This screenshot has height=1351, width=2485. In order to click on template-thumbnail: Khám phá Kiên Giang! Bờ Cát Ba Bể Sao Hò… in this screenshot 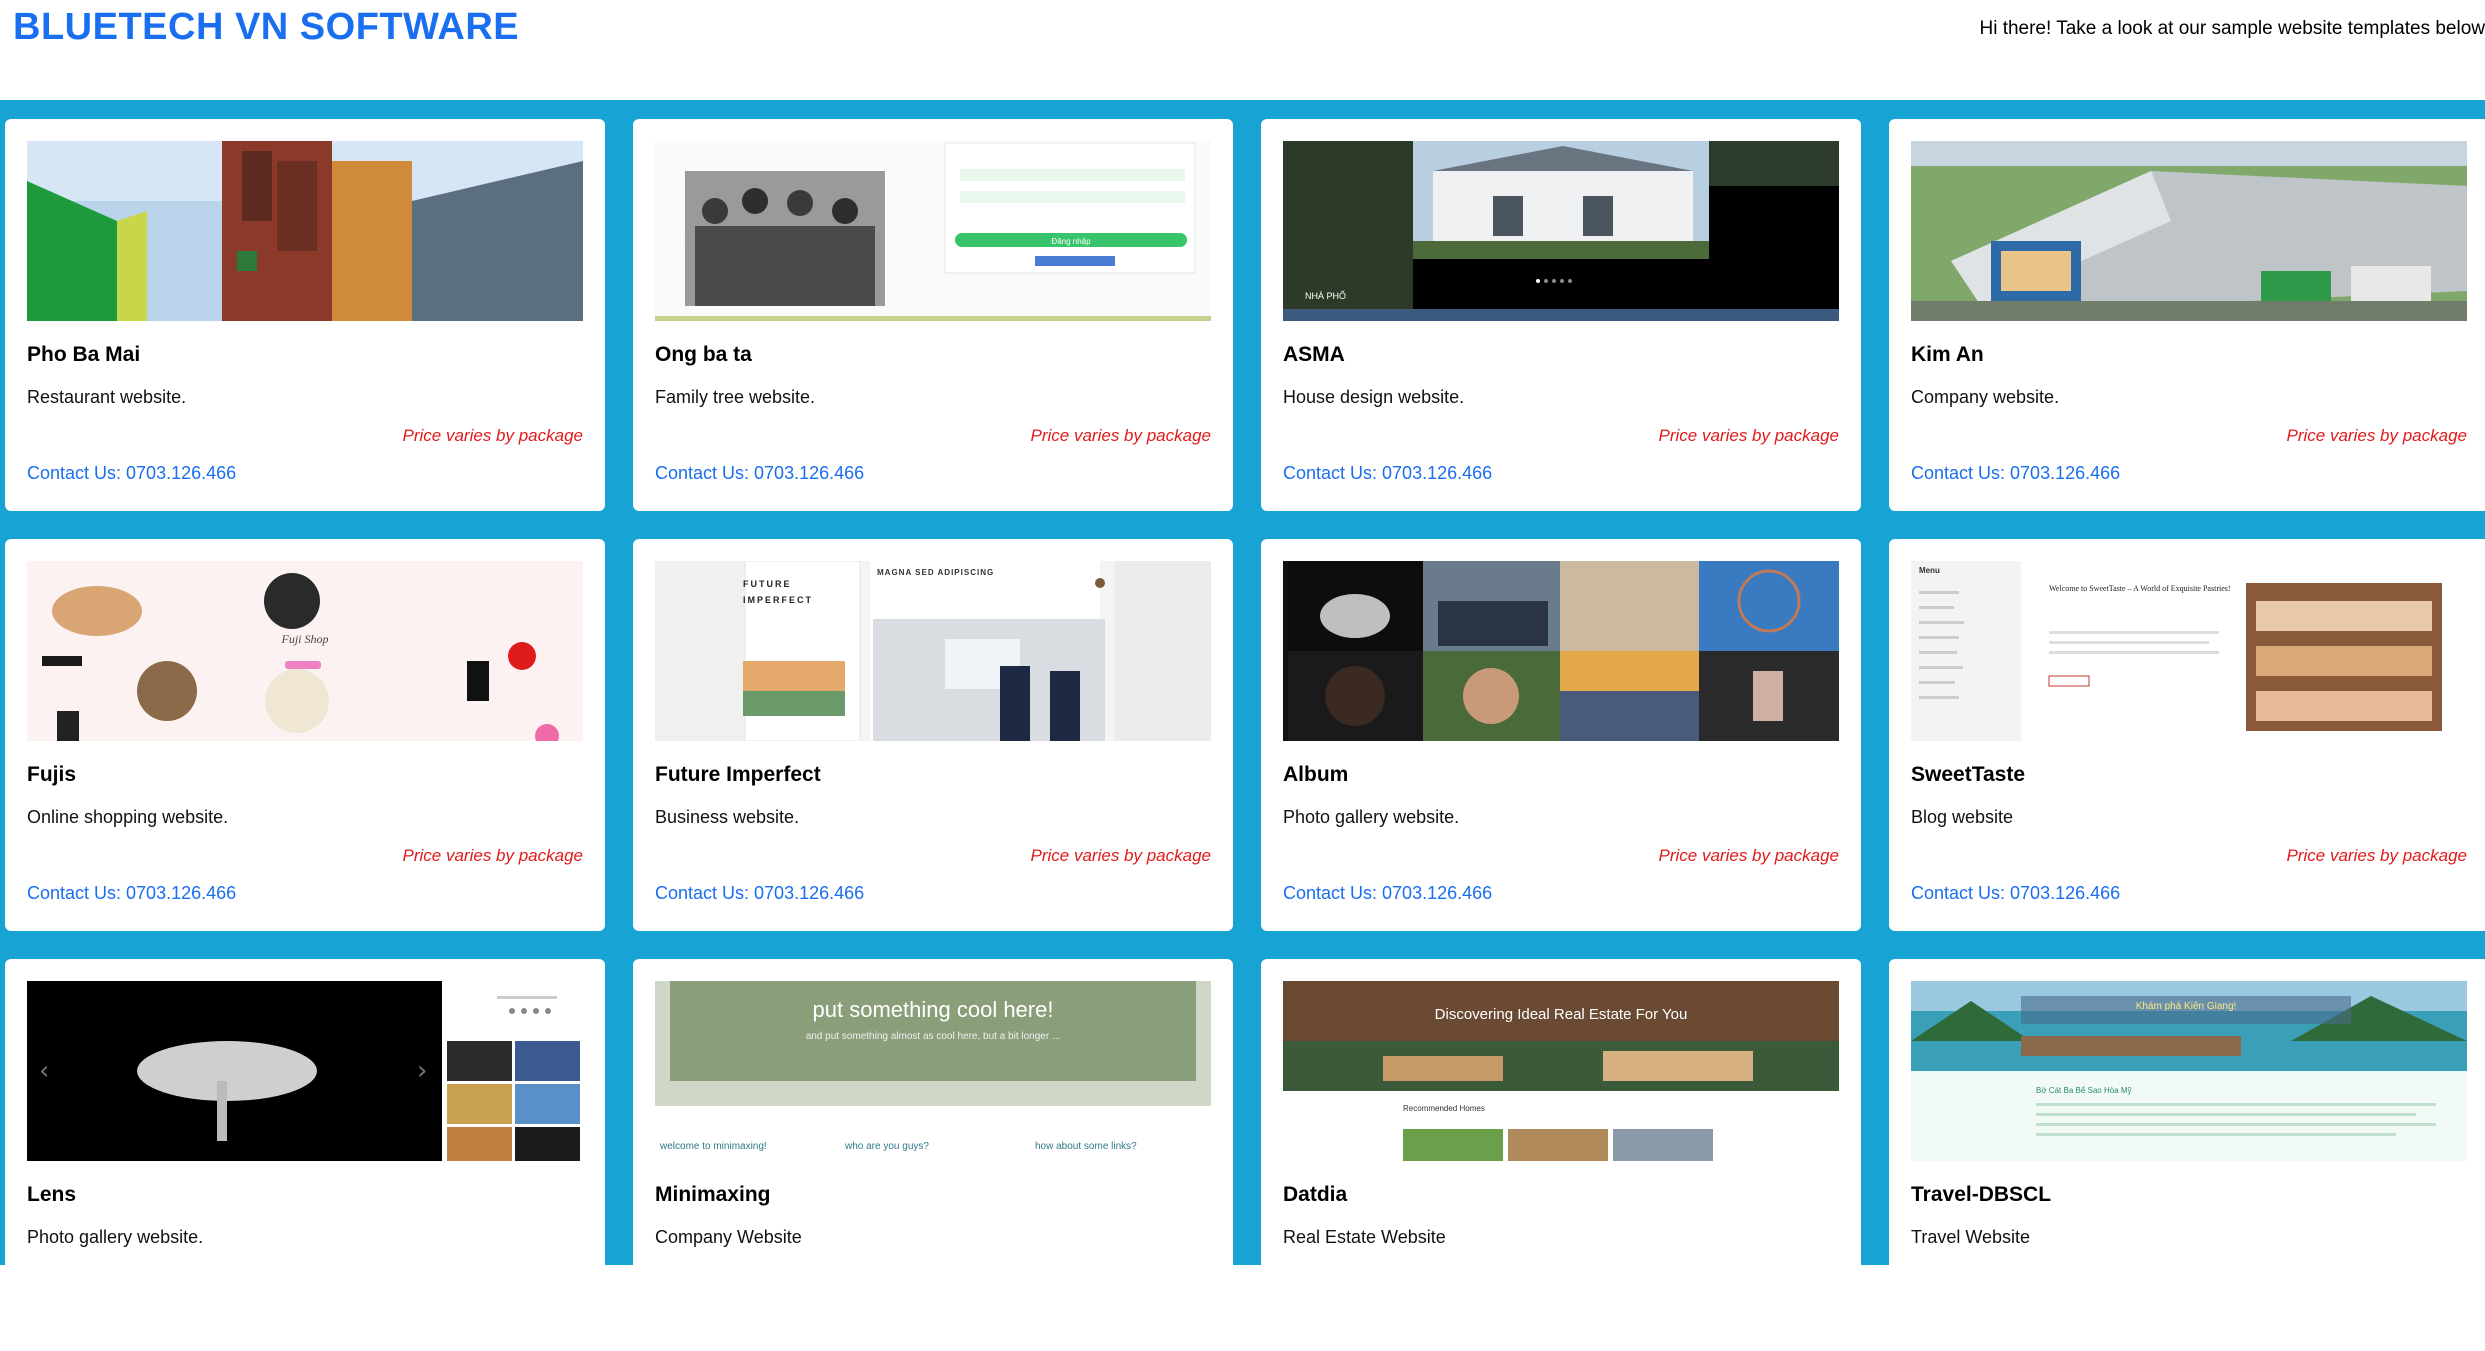, I will do `click(2189, 1071)`.